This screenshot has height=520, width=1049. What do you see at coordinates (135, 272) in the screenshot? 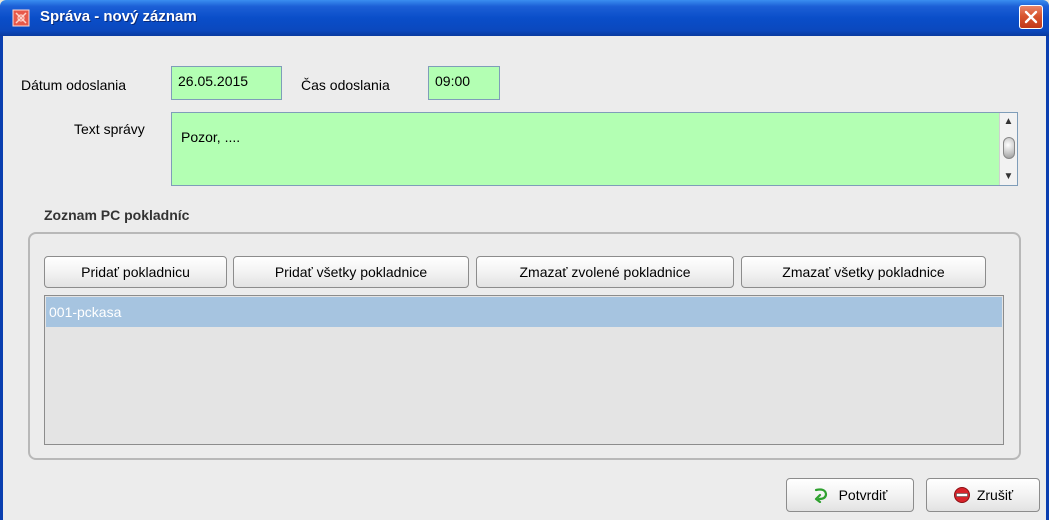
I see `add-register-button: Pridať pokladnicu` at bounding box center [135, 272].